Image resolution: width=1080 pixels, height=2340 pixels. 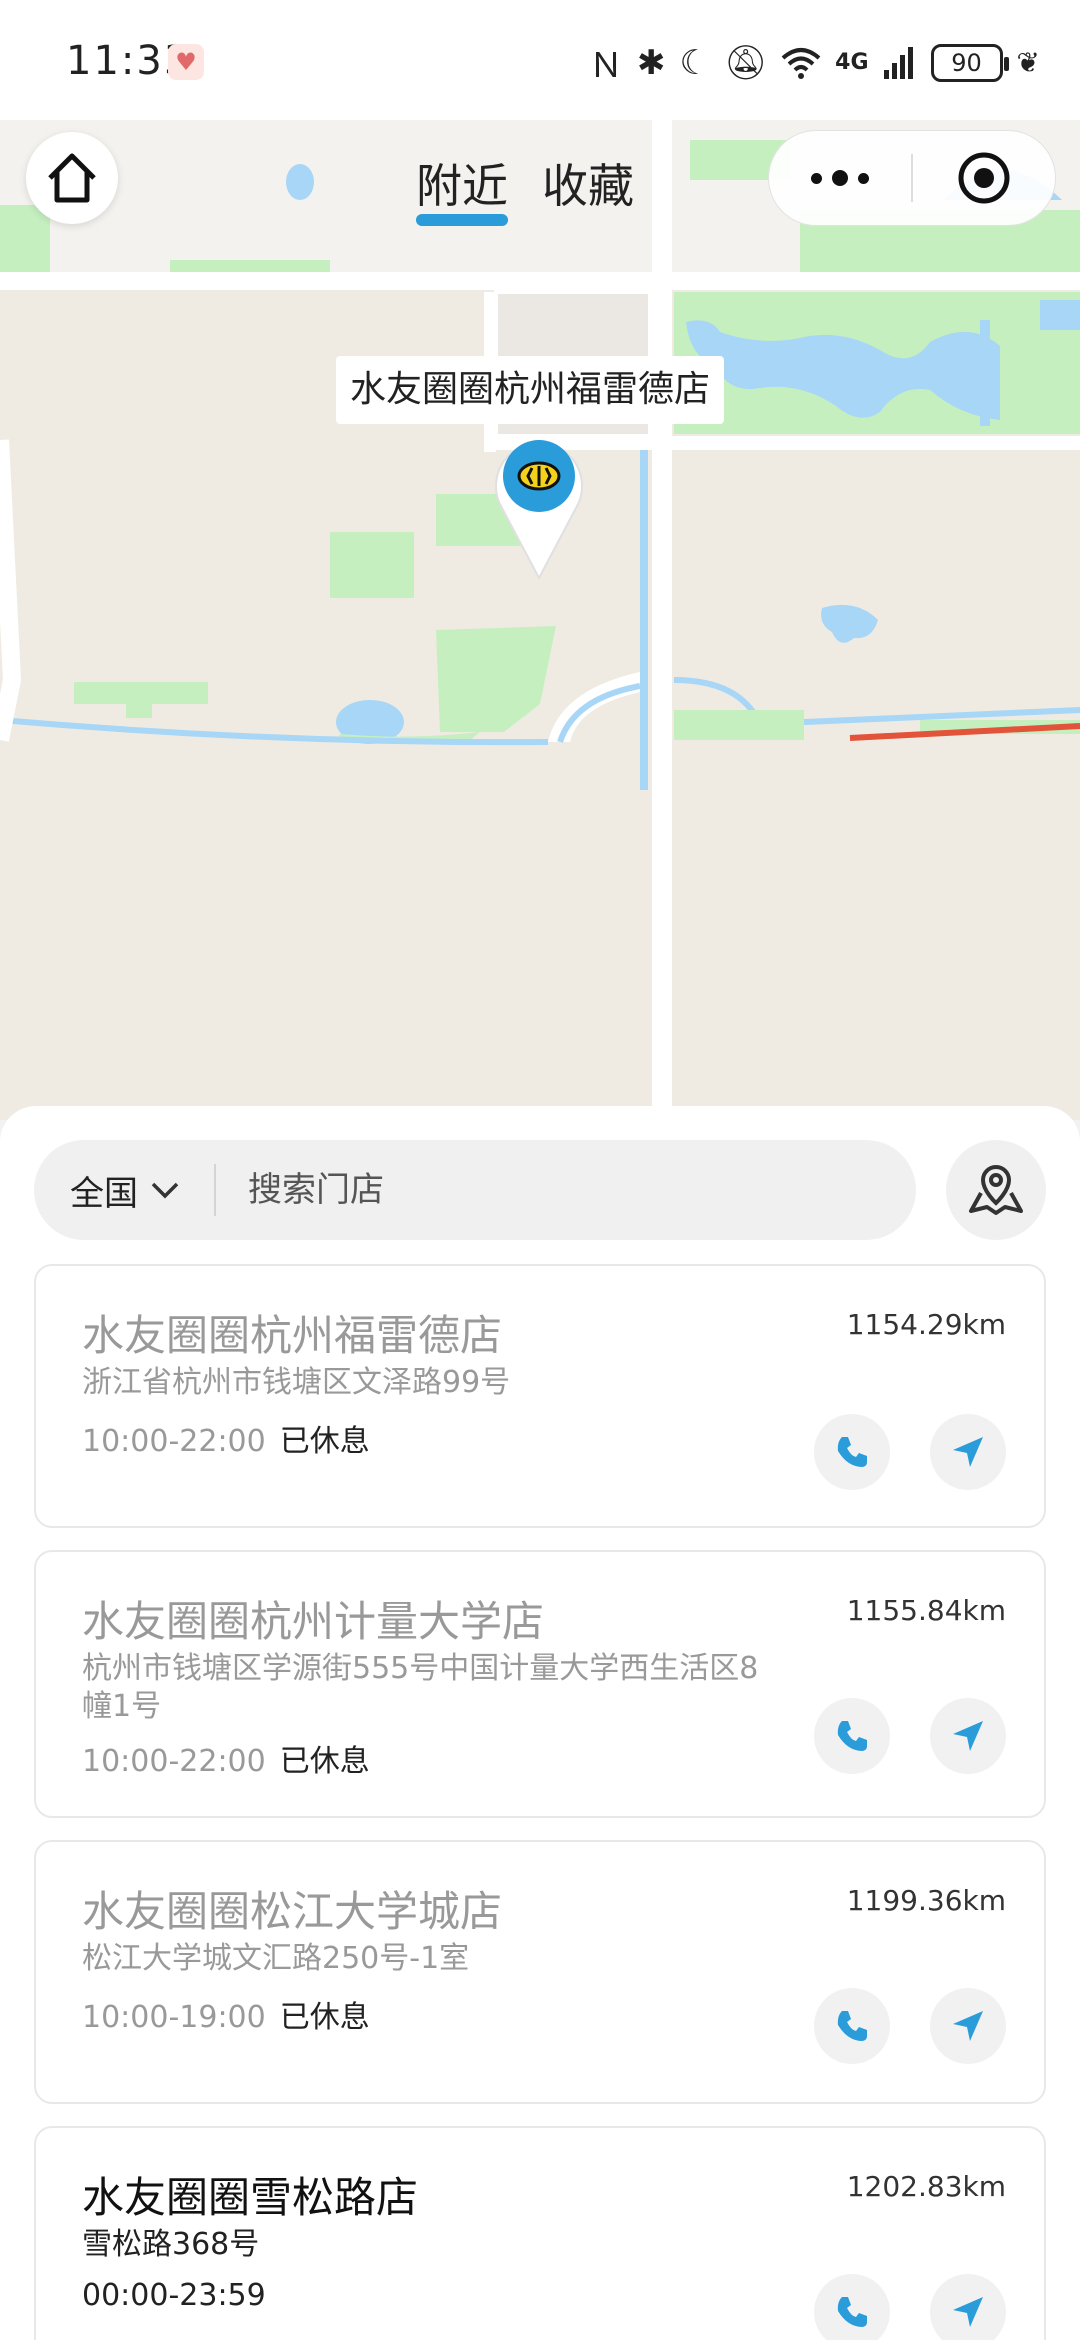 What do you see at coordinates (540, 2233) in the screenshot?
I see `store-card: 水友圈圈雪松路店 1202.83km 雪松路368号 00:00-23:59` at bounding box center [540, 2233].